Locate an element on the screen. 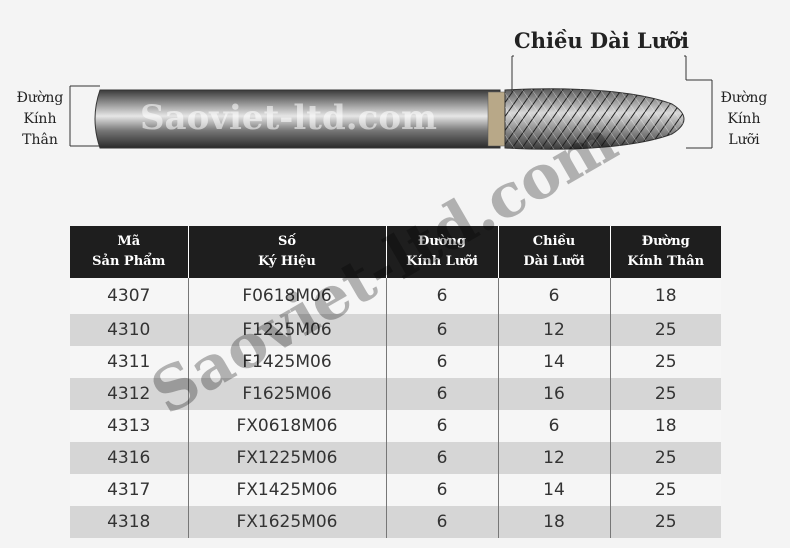 This screenshot has height=548, width=790. header-blade-diameter: Đường Kính Lưỡi is located at coordinates (441, 252).